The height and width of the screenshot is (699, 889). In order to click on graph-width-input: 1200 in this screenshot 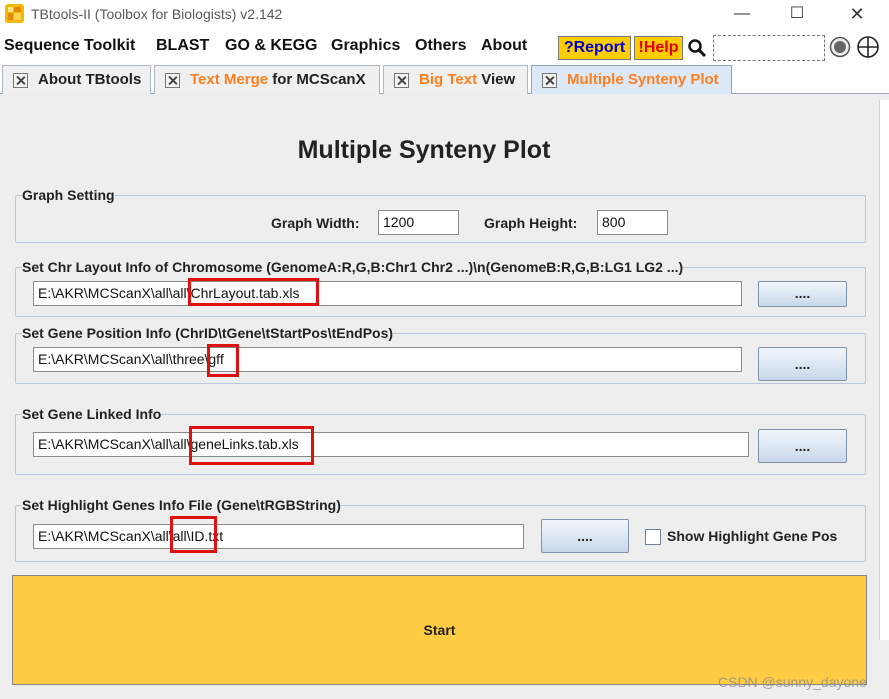, I will do `click(418, 222)`.